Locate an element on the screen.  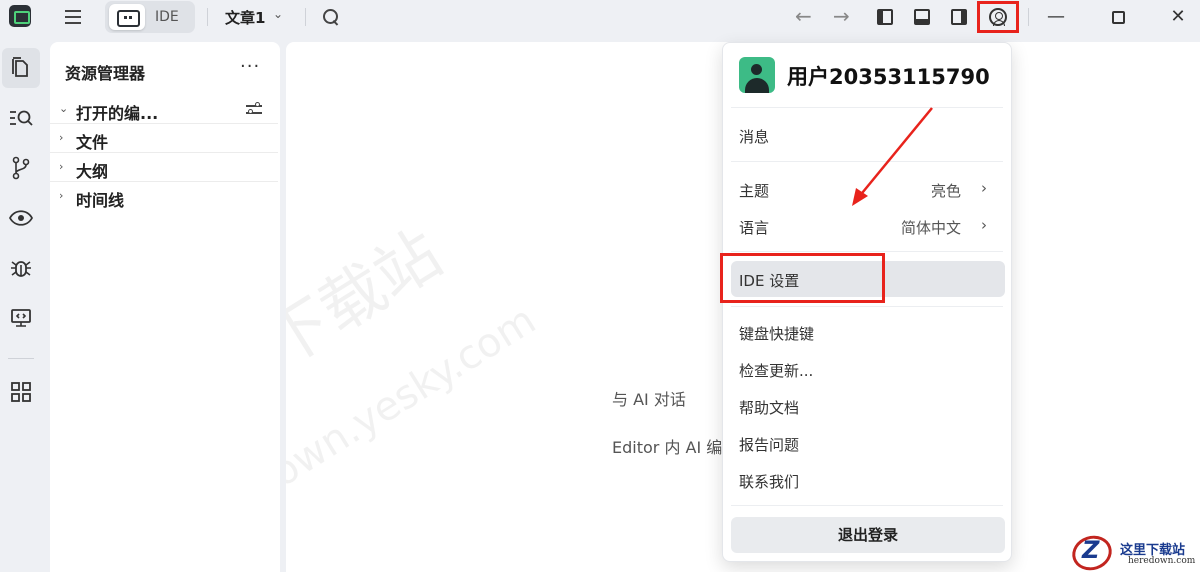
menu-item-label: 帮助文档 is located at coordinates (769, 408).